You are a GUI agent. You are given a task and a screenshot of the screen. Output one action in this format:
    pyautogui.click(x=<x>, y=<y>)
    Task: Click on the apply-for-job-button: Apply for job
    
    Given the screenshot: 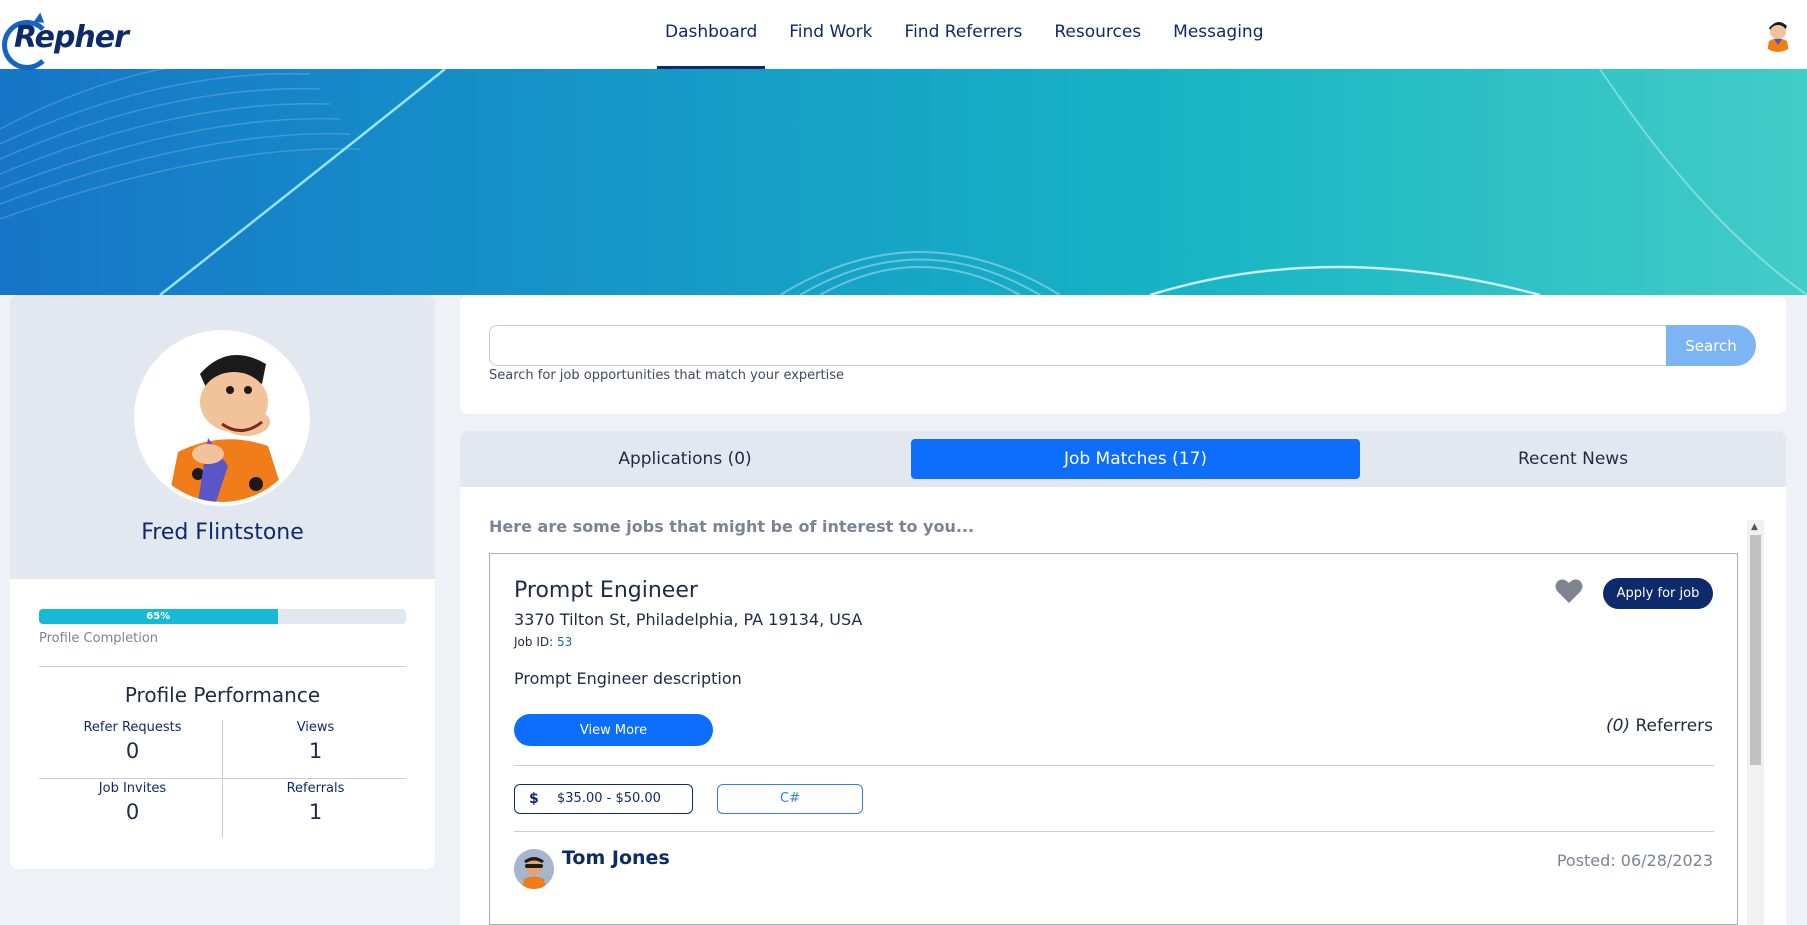 What is the action you would take?
    pyautogui.click(x=1658, y=593)
    